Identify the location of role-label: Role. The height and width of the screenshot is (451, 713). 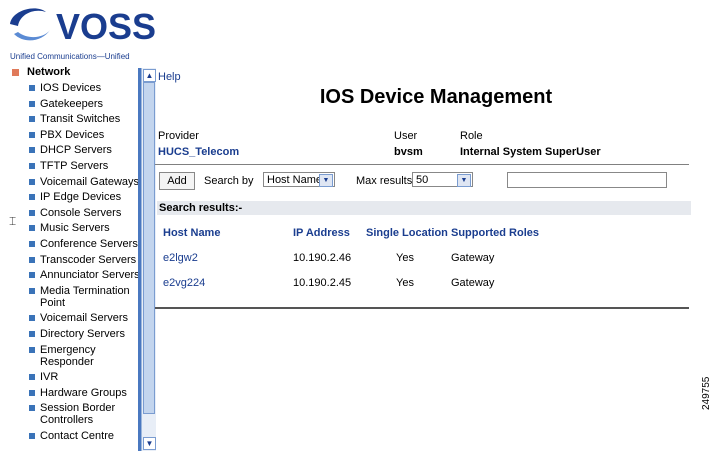
(471, 136).